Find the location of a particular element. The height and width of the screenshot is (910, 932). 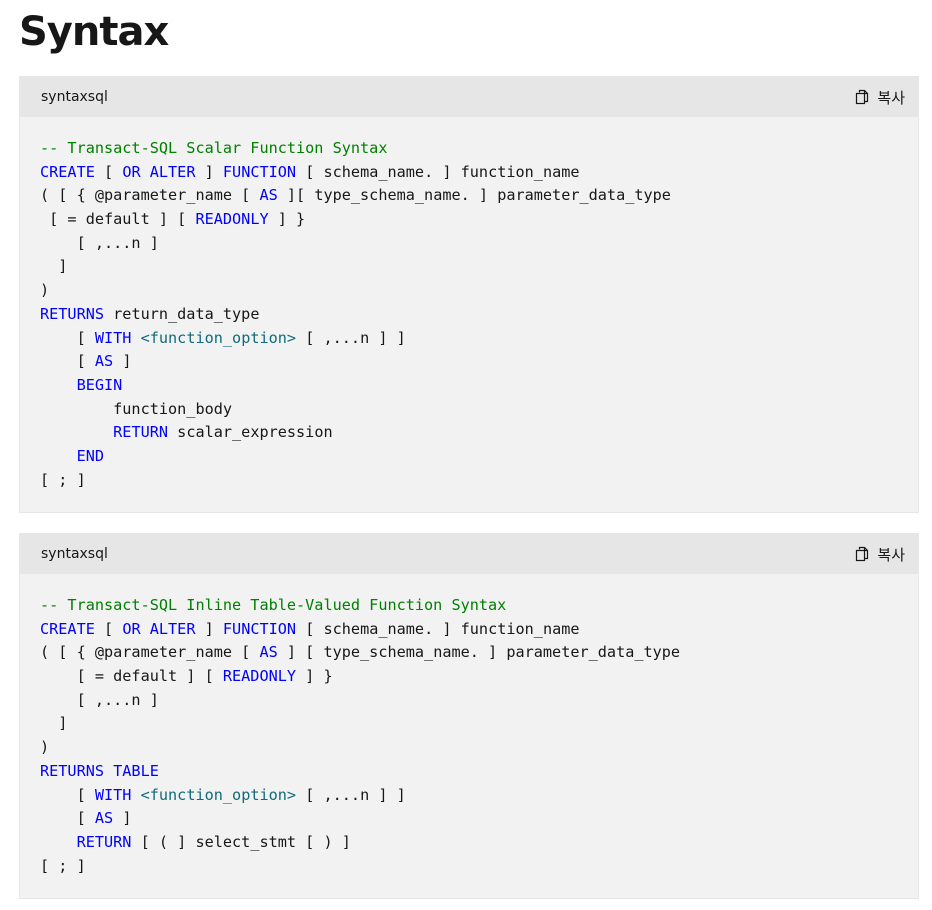

code-text: scalar_expression is located at coordinates (250, 432).